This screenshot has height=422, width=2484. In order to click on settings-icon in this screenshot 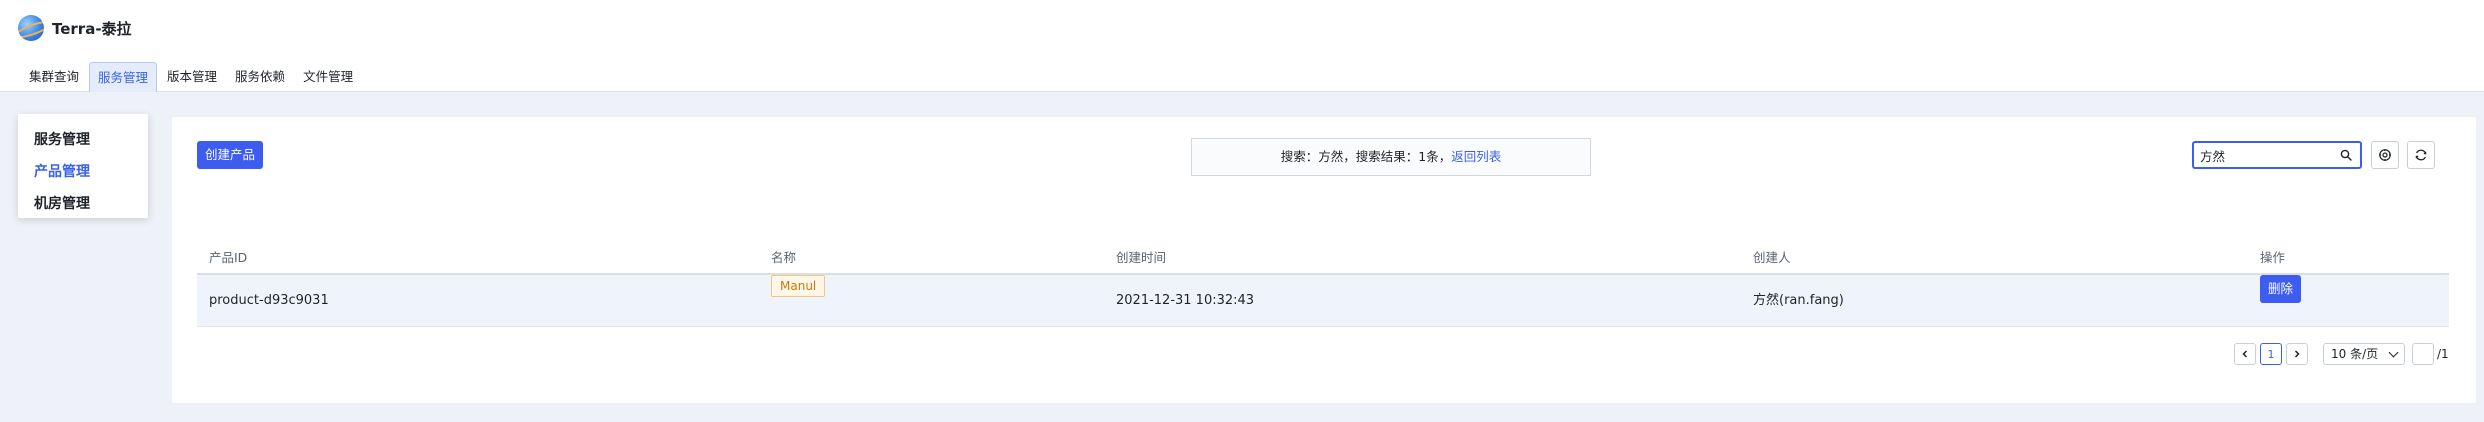, I will do `click(2385, 155)`.